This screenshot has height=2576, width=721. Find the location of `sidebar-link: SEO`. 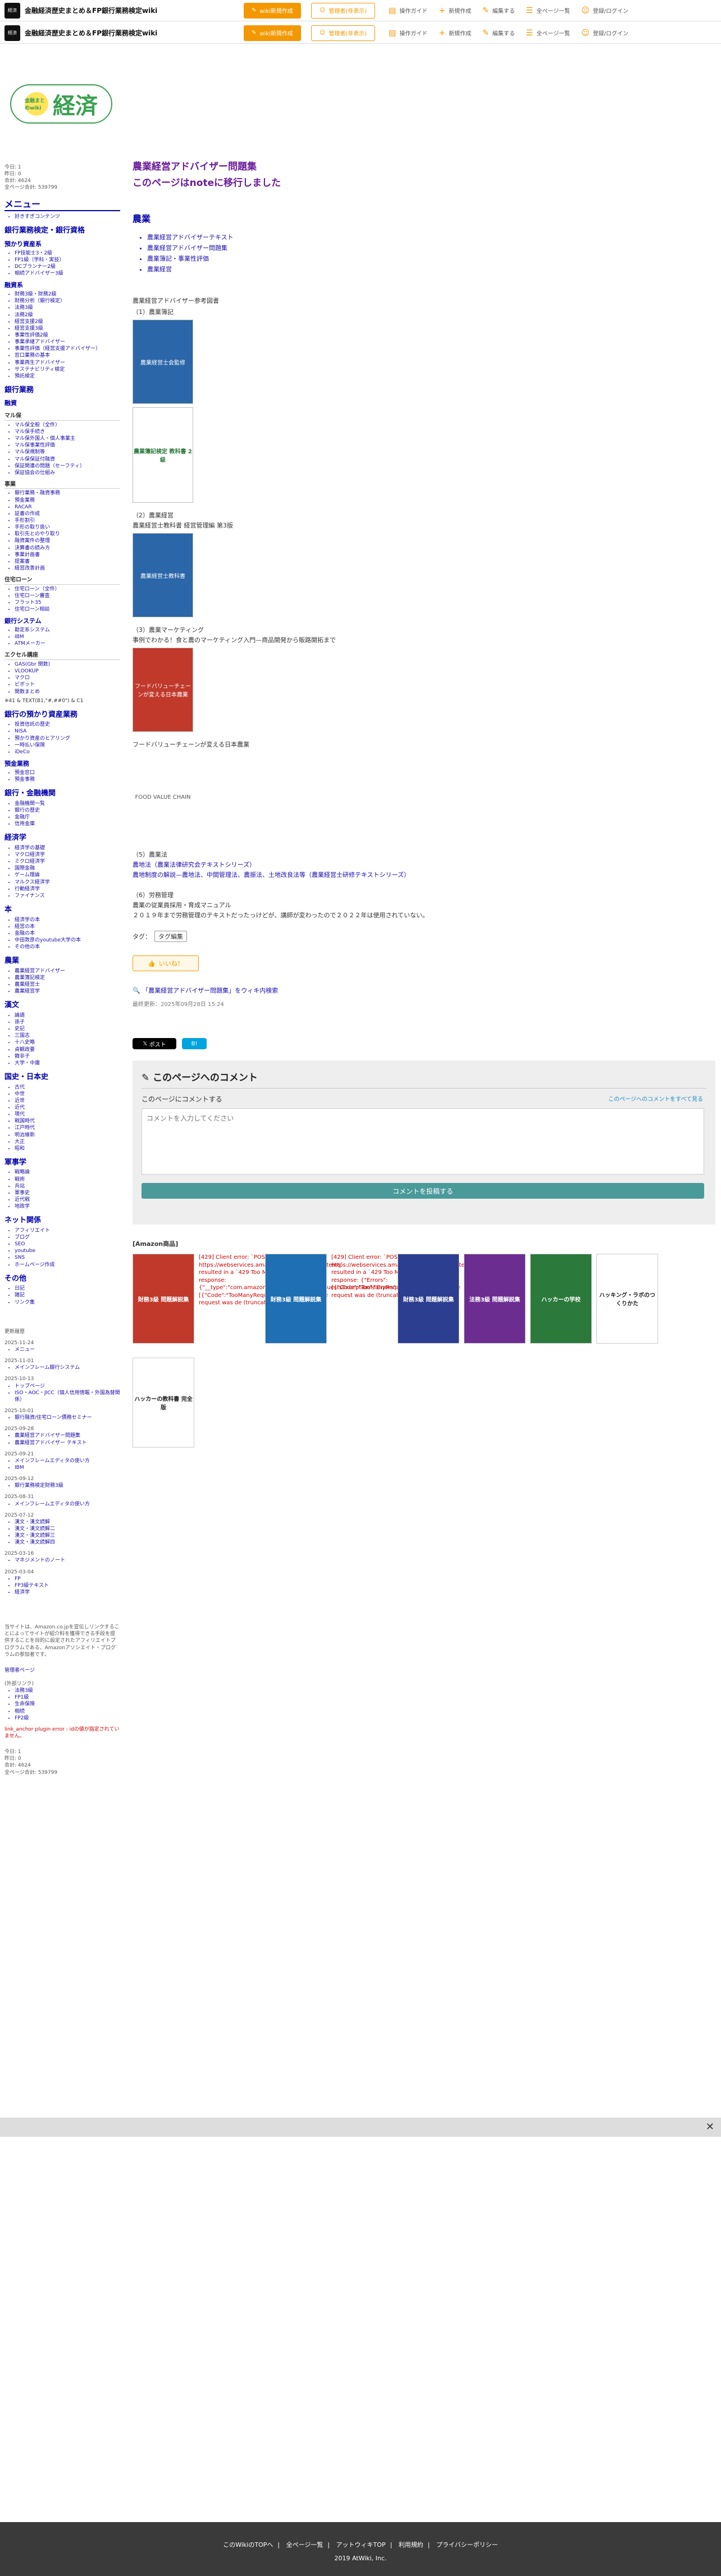

sidebar-link: SEO is located at coordinates (68, 1244).